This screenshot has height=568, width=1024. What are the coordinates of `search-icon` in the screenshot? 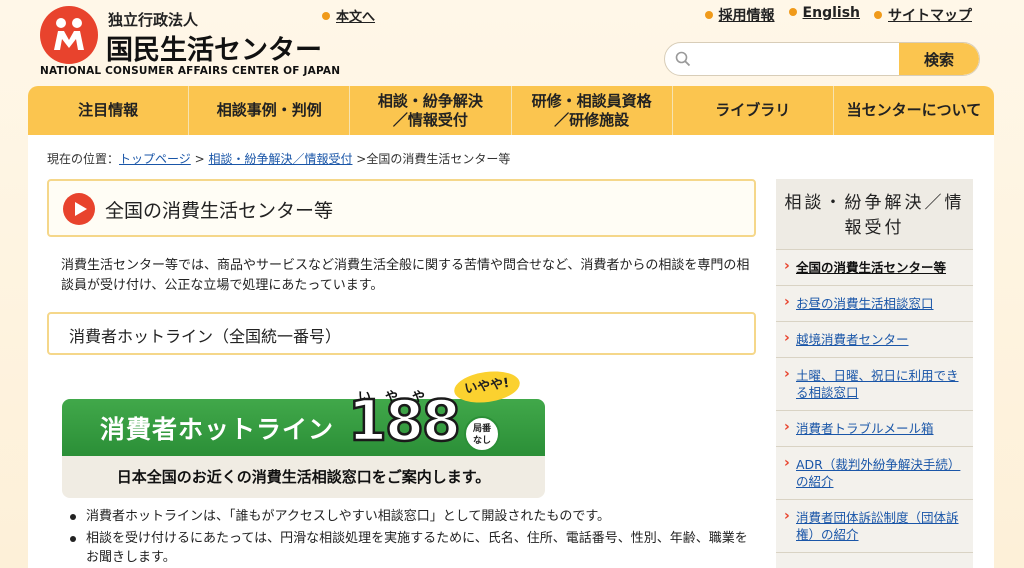 It's located at (683, 59).